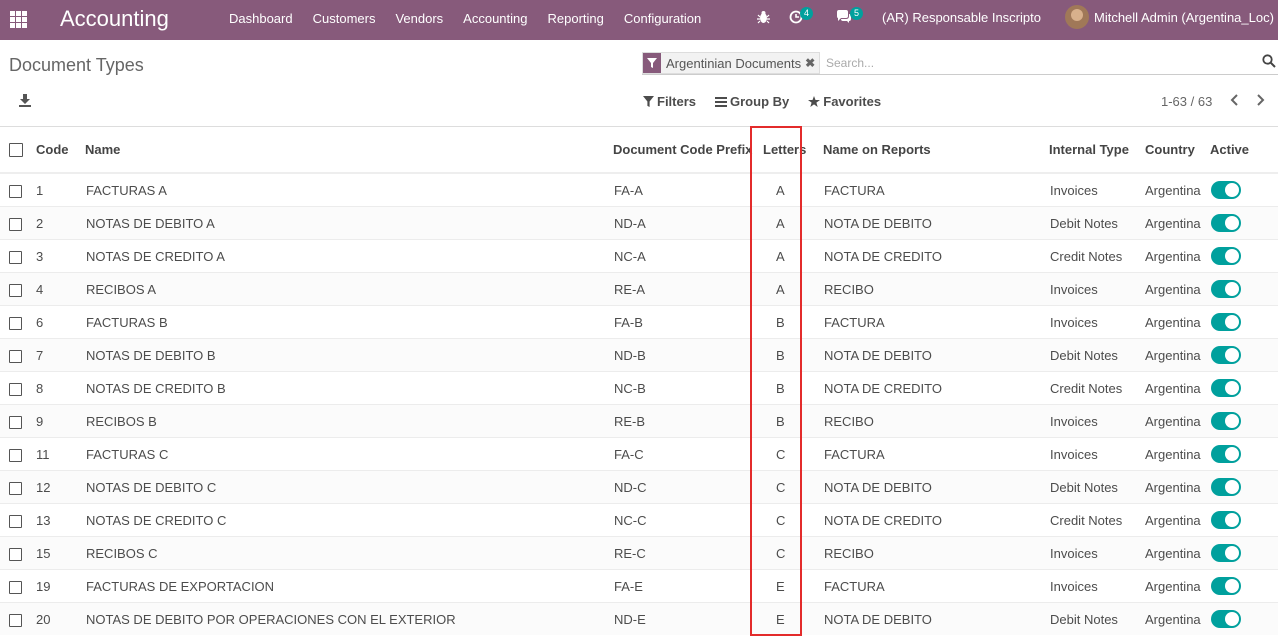 The image size is (1278, 636). I want to click on menu-dashboard: Dashboard, so click(261, 18).